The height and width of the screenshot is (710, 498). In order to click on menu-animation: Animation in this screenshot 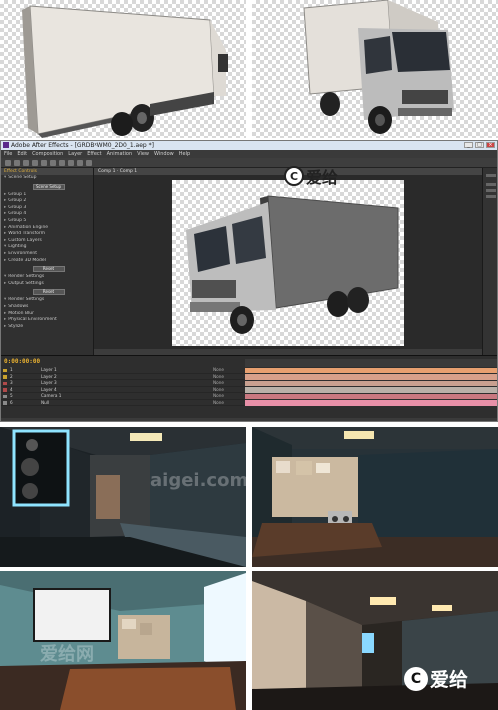, I will do `click(120, 154)`.